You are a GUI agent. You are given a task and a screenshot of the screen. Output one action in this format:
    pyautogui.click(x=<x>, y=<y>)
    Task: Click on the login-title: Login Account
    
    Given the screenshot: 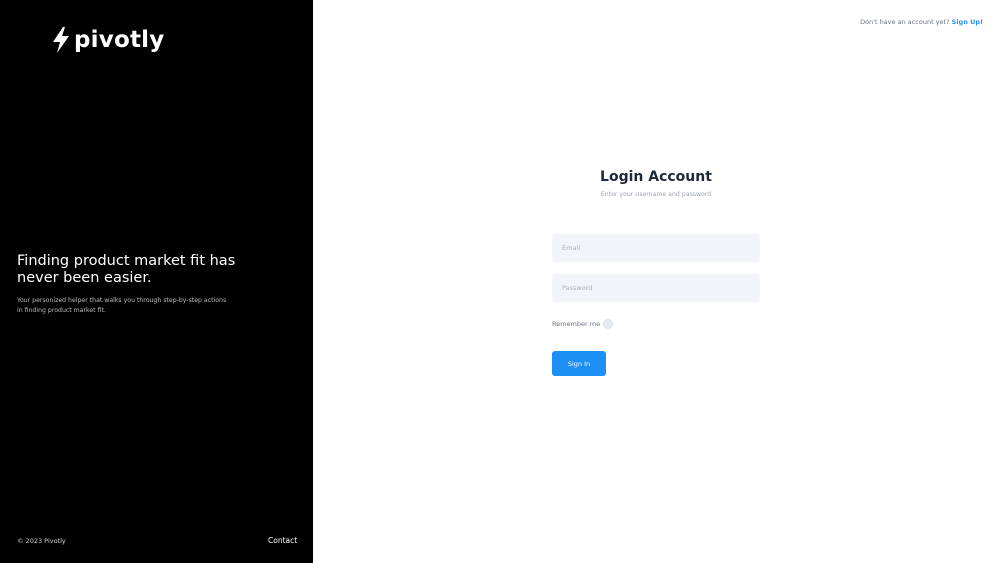 What is the action you would take?
    pyautogui.click(x=656, y=177)
    